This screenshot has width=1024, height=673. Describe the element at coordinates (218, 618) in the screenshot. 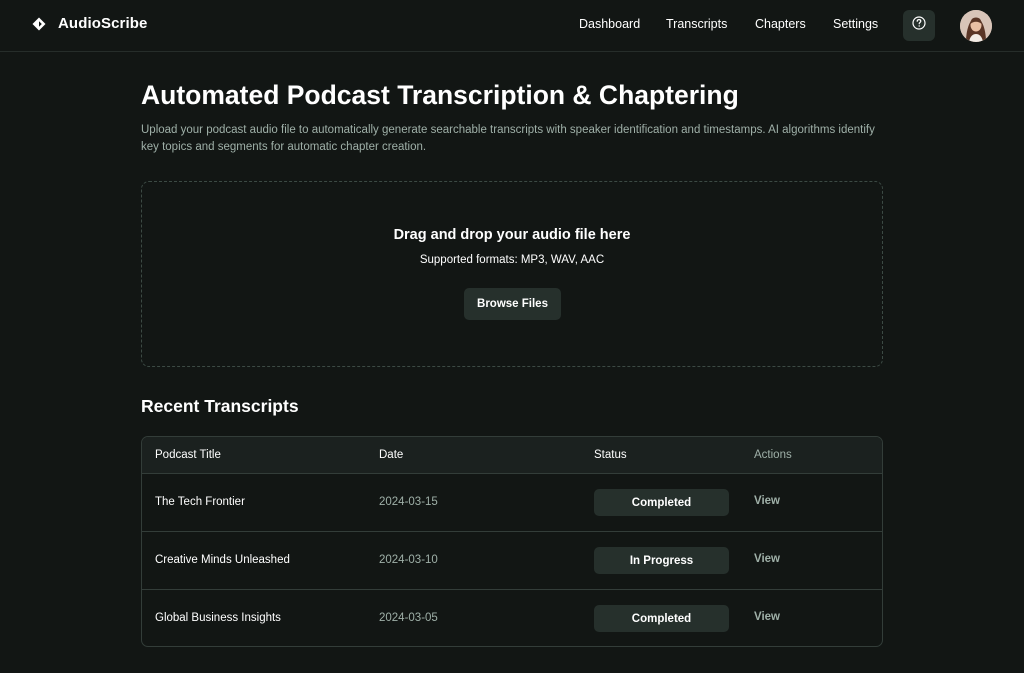

I see `podcast-title: Global Business Insights` at that location.